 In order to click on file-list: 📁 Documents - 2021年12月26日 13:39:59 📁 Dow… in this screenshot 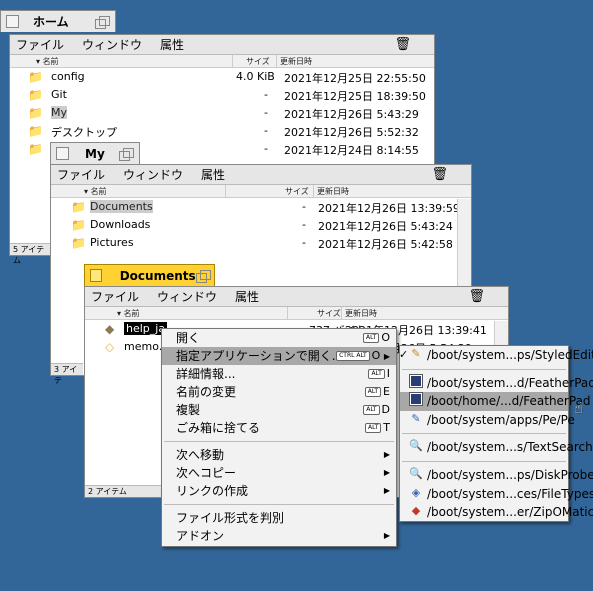, I will do `click(261, 225)`.